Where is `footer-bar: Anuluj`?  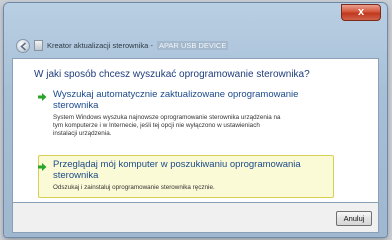 footer-bar: Anuluj is located at coordinates (195, 218).